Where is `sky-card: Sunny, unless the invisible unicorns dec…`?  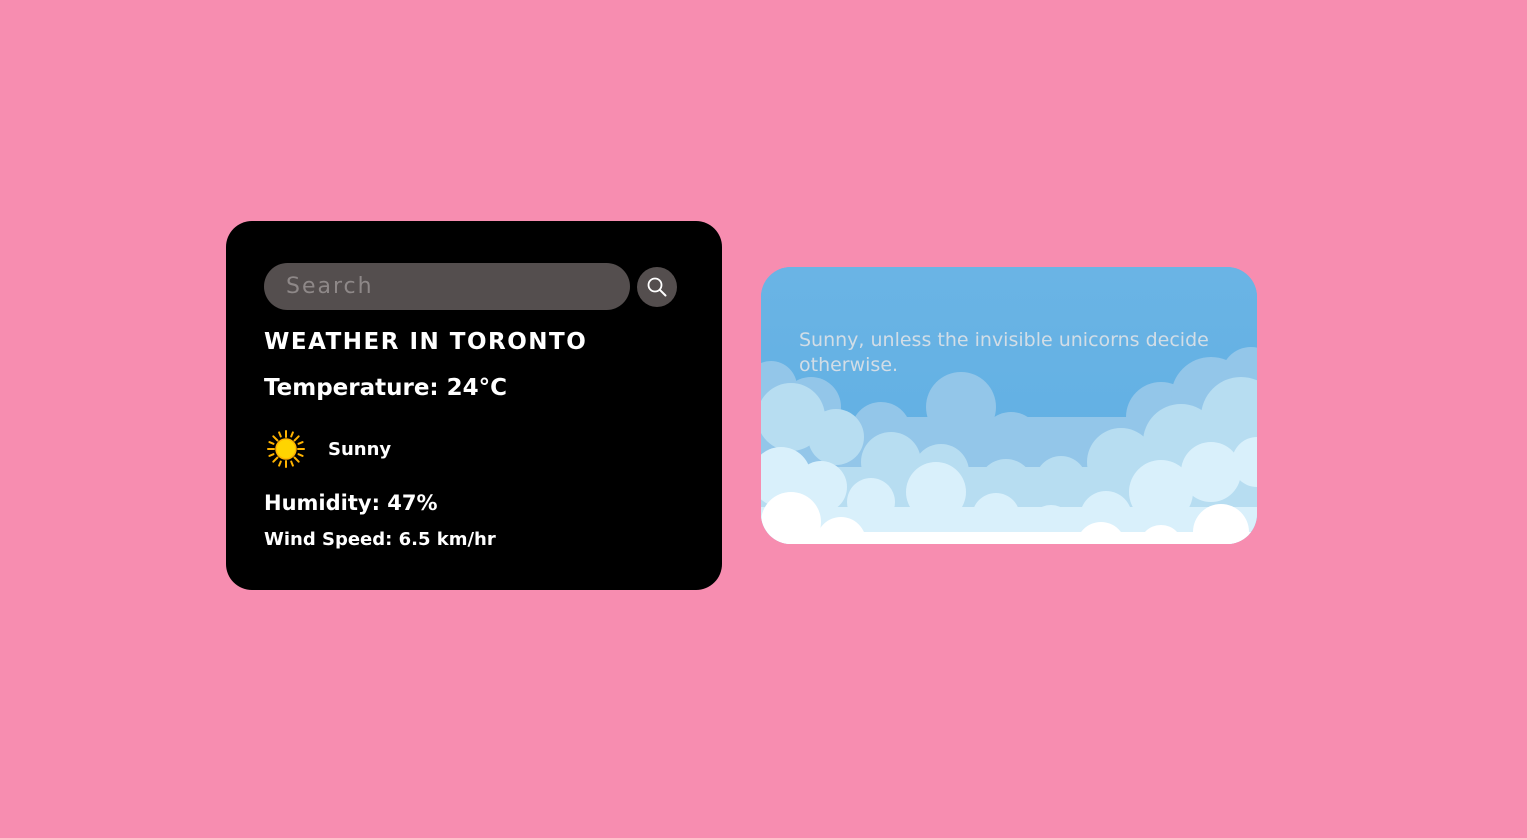
sky-card: Sunny, unless the invisible unicorns dec… is located at coordinates (1009, 405).